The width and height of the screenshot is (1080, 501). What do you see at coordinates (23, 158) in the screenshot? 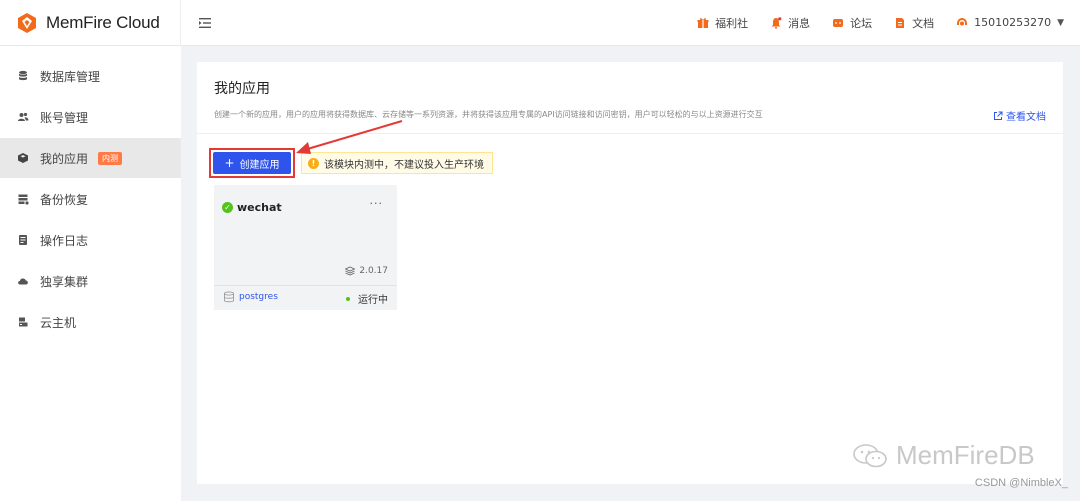
I see `cube-icon` at bounding box center [23, 158].